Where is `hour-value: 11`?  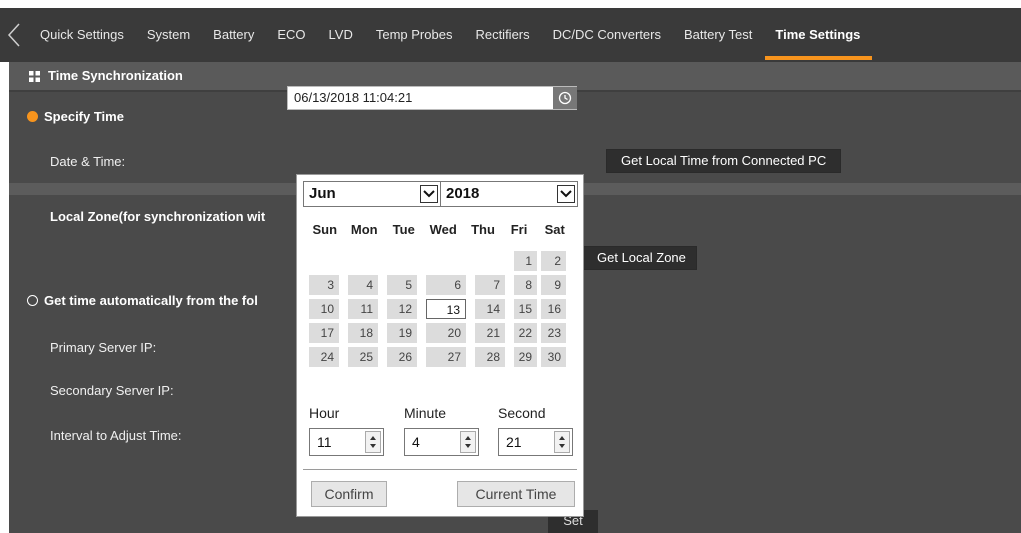 hour-value: 11 is located at coordinates (324, 442).